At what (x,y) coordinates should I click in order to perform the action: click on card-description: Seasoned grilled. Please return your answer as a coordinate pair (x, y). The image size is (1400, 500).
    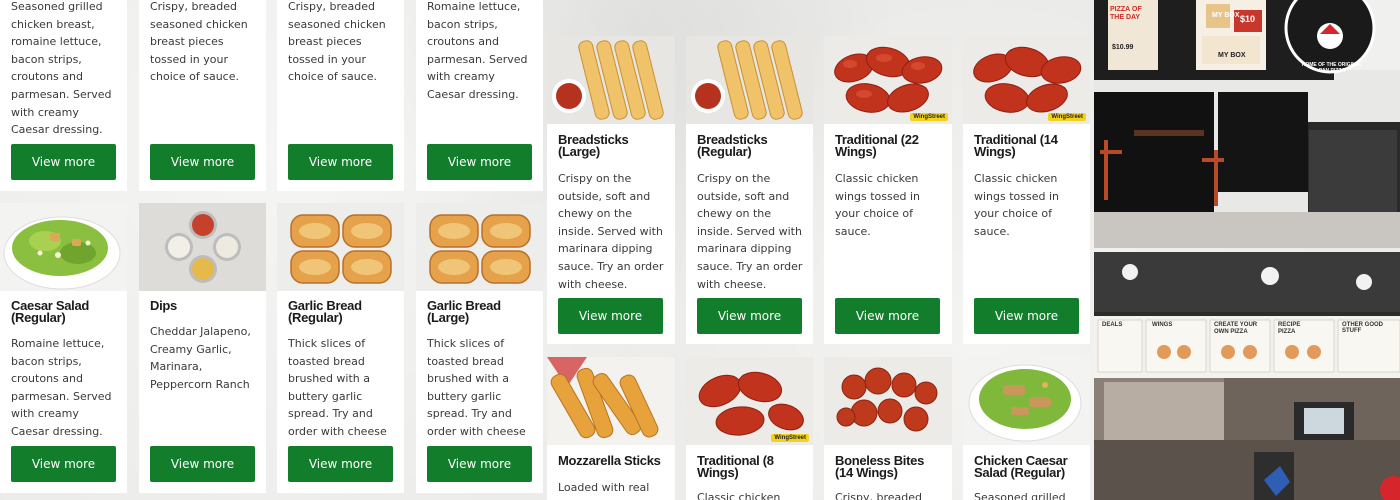
    Looking at the image, I should click on (1020, 495).